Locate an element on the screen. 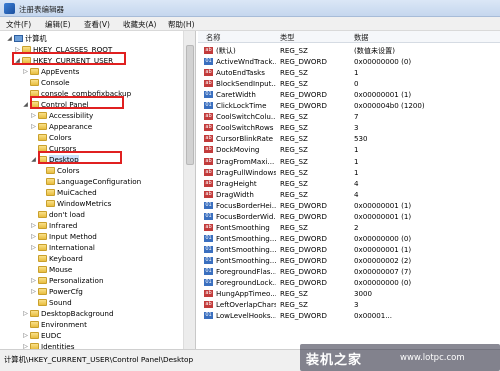  value-row: ab HungAppTimeo... REG_SZ 3000 is located at coordinates (349, 293).